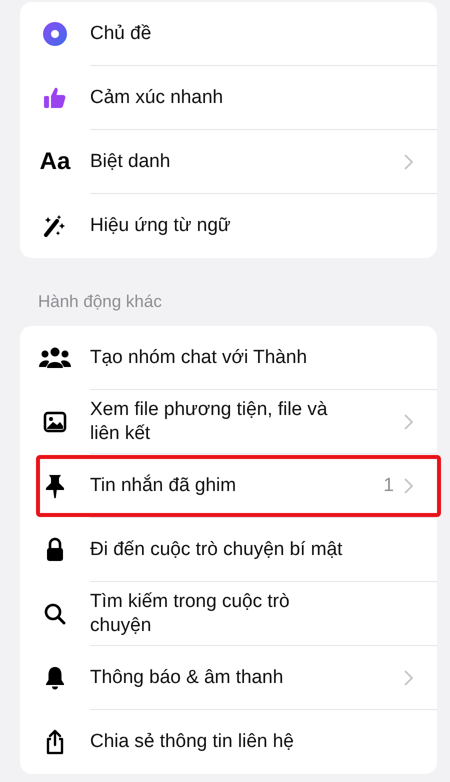 The width and height of the screenshot is (450, 782). Describe the element at coordinates (251, 34) in the screenshot. I see `menu-item: Chủ đề` at that location.